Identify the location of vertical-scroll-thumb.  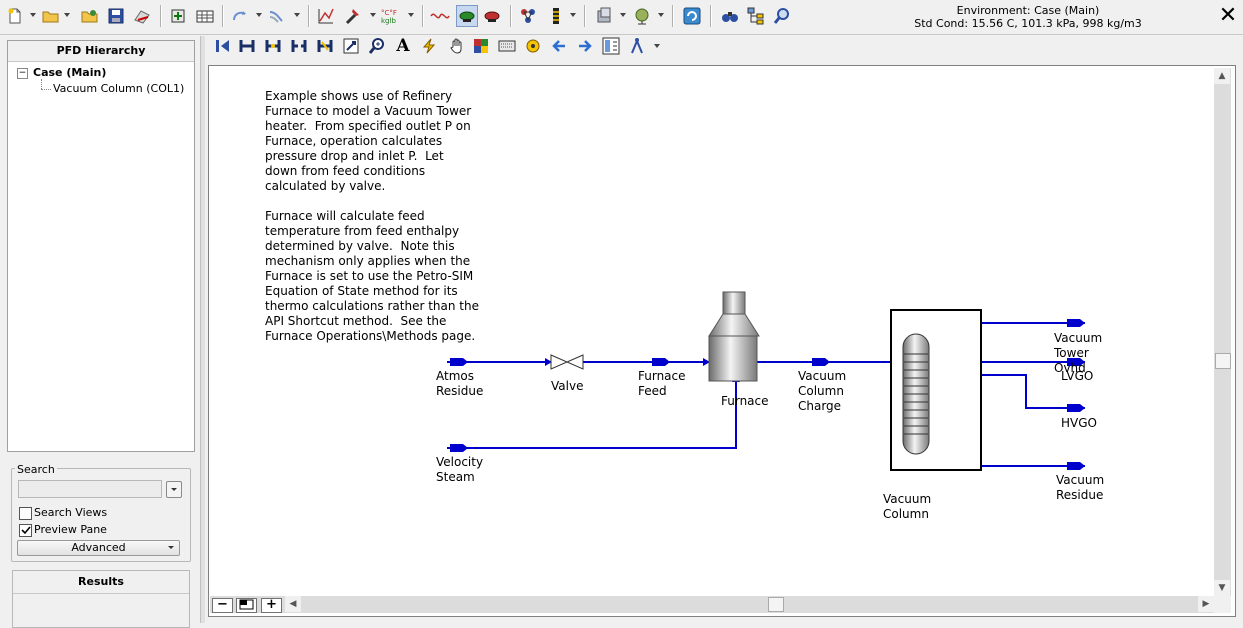
(1223, 361).